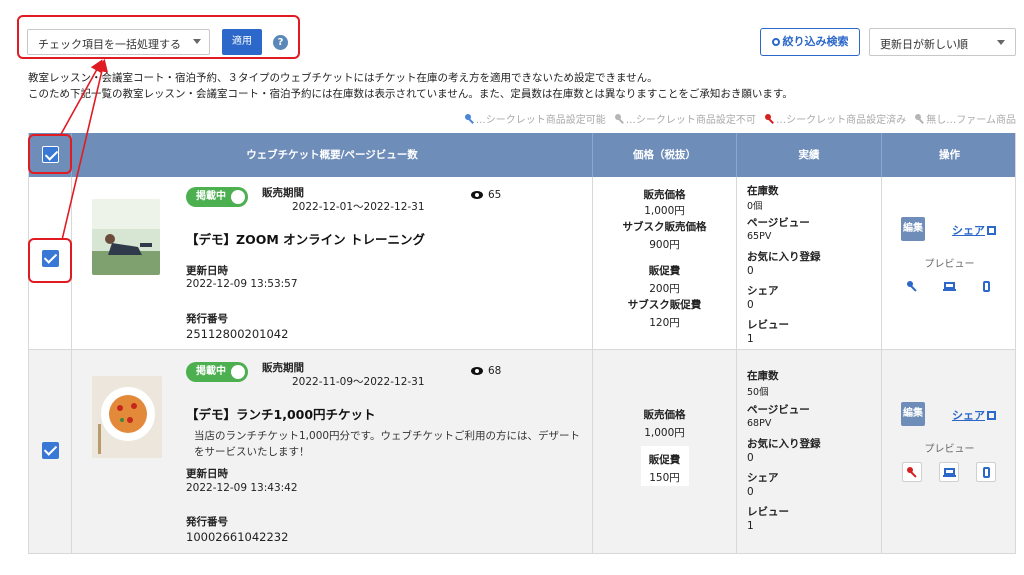  I want to click on chevron-down-icon, so click(1001, 42).